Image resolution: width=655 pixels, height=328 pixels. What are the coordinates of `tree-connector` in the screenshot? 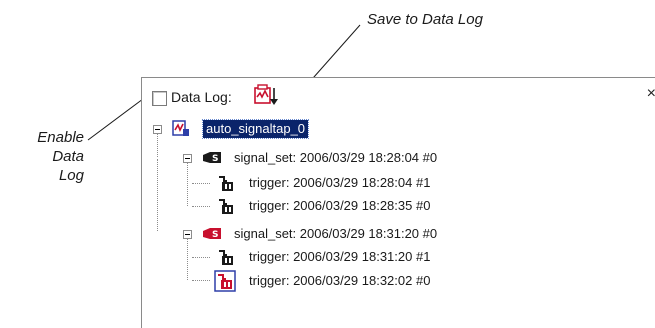 It's located at (157, 195).